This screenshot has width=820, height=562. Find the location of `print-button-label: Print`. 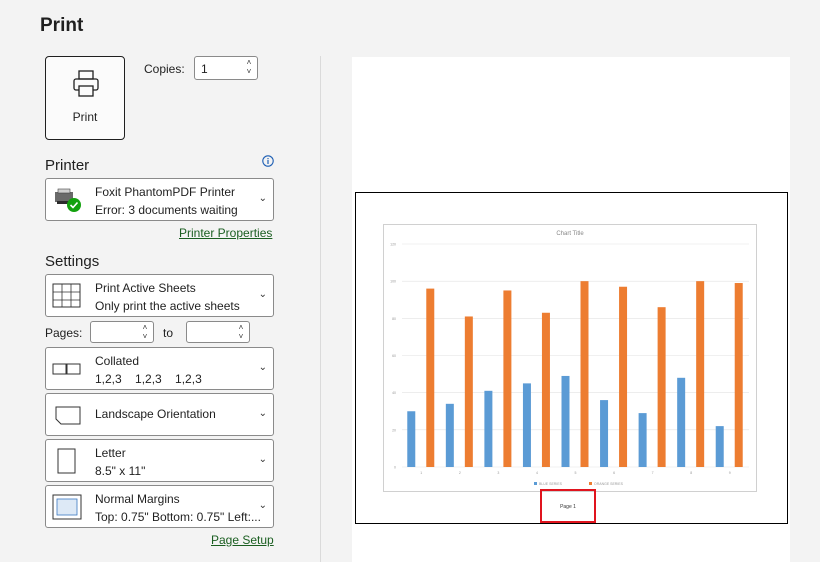

print-button-label: Print is located at coordinates (85, 117).